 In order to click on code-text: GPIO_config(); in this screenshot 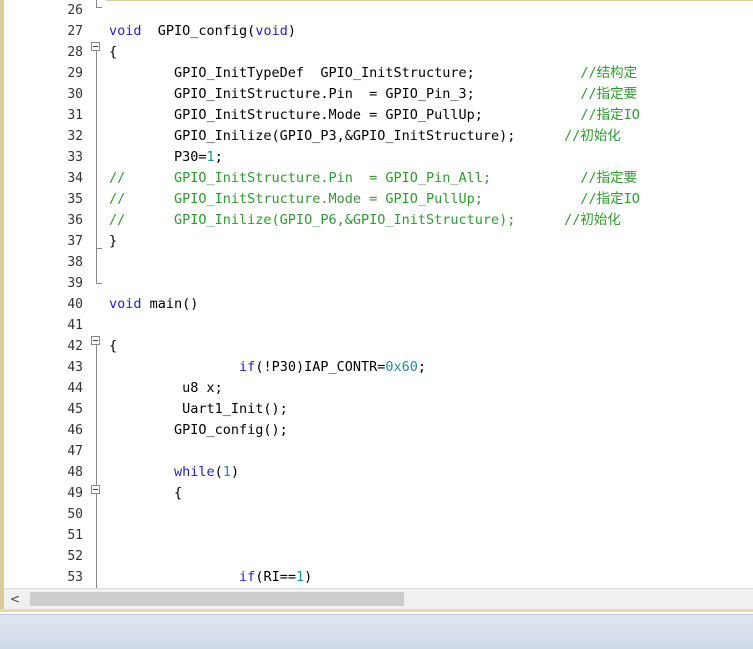, I will do `click(198, 430)`.